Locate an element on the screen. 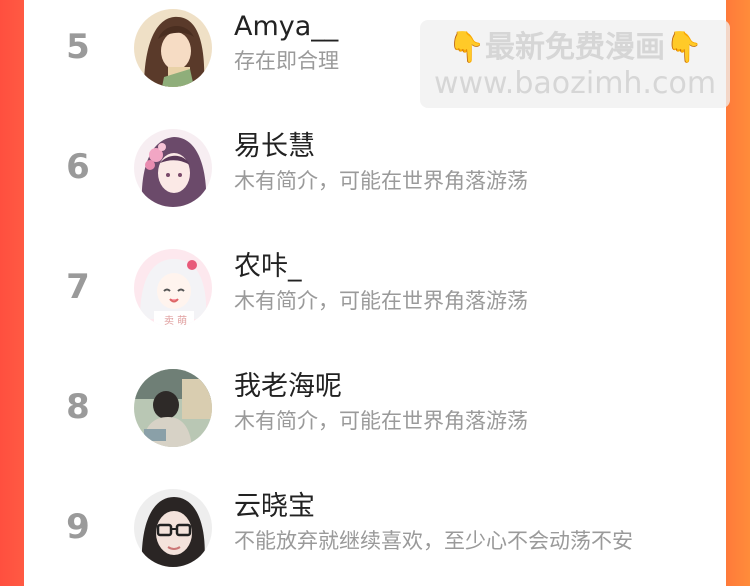 Image resolution: width=750 pixels, height=586 pixels. rank-number: 6 is located at coordinates (78, 167).